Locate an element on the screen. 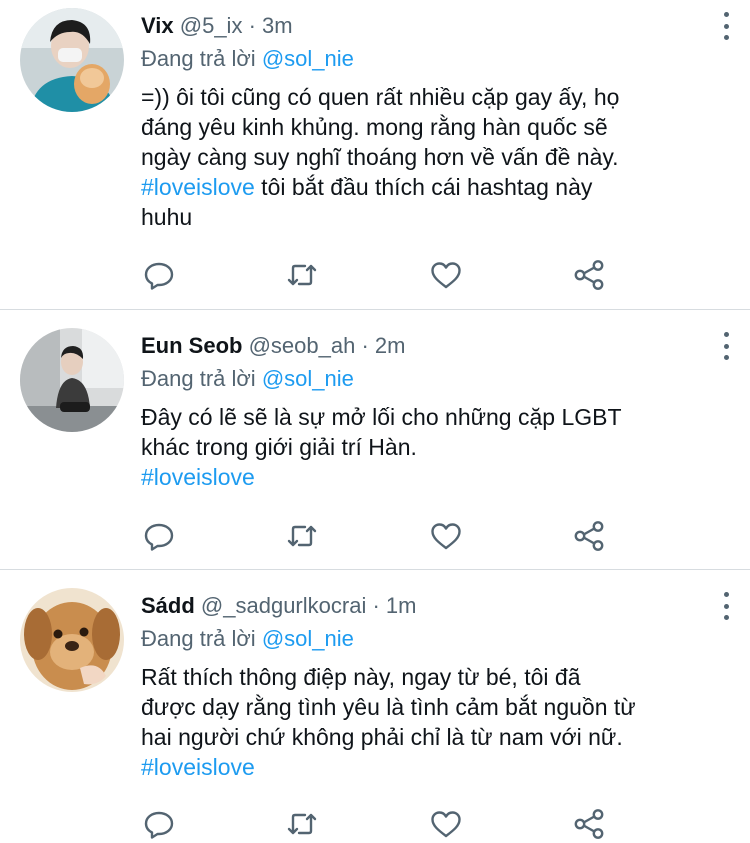  user-handle: @5_ix is located at coordinates (211, 25).